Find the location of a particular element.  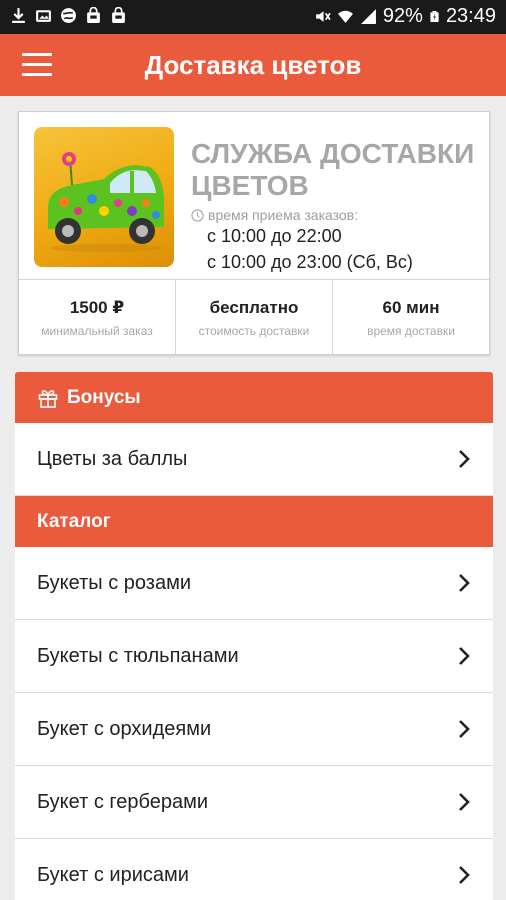

list-item-flowers-for-points: Цветы за баллы is located at coordinates (254, 459).